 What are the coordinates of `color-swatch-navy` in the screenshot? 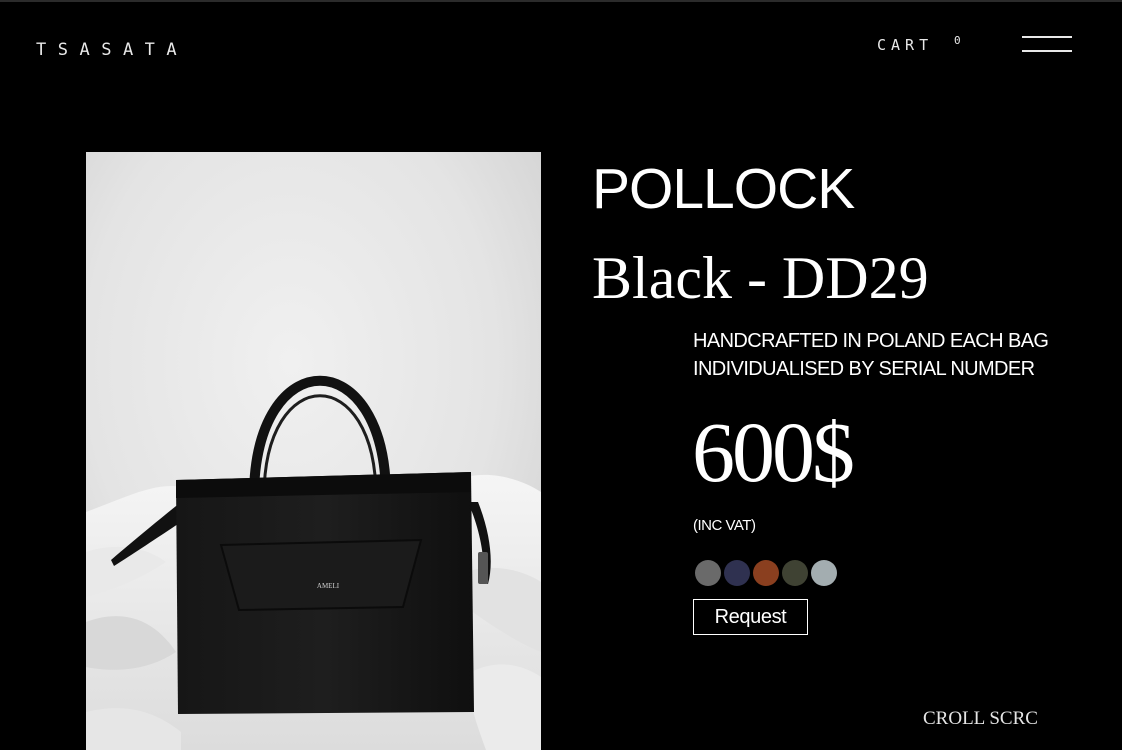 It's located at (737, 573).